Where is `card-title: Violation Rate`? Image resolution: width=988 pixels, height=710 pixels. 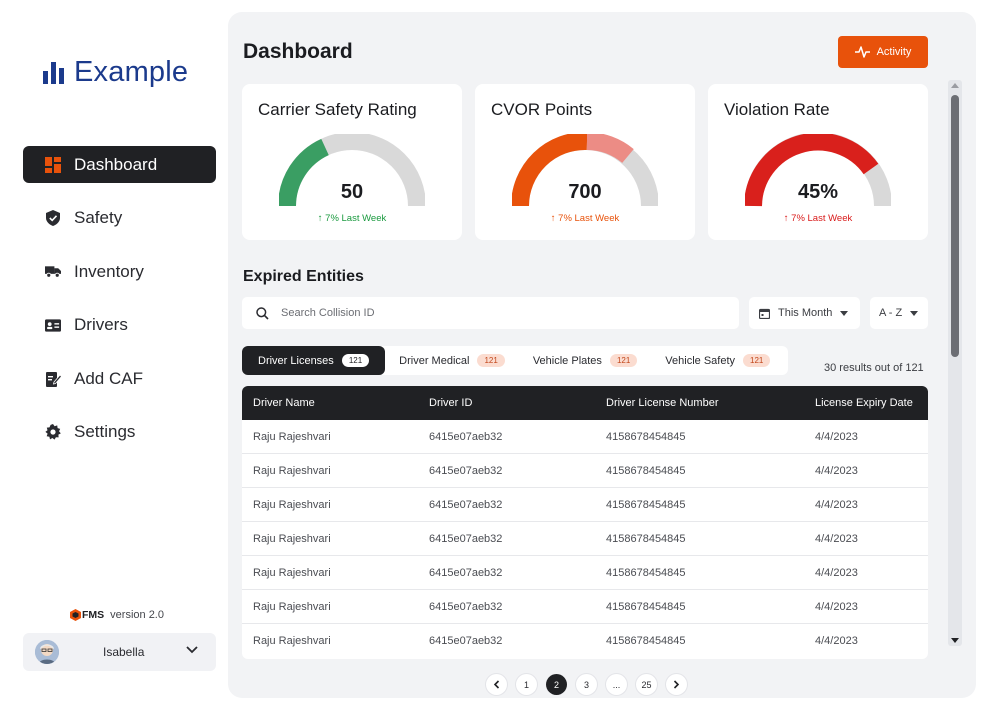
card-title: Violation Rate is located at coordinates (777, 109).